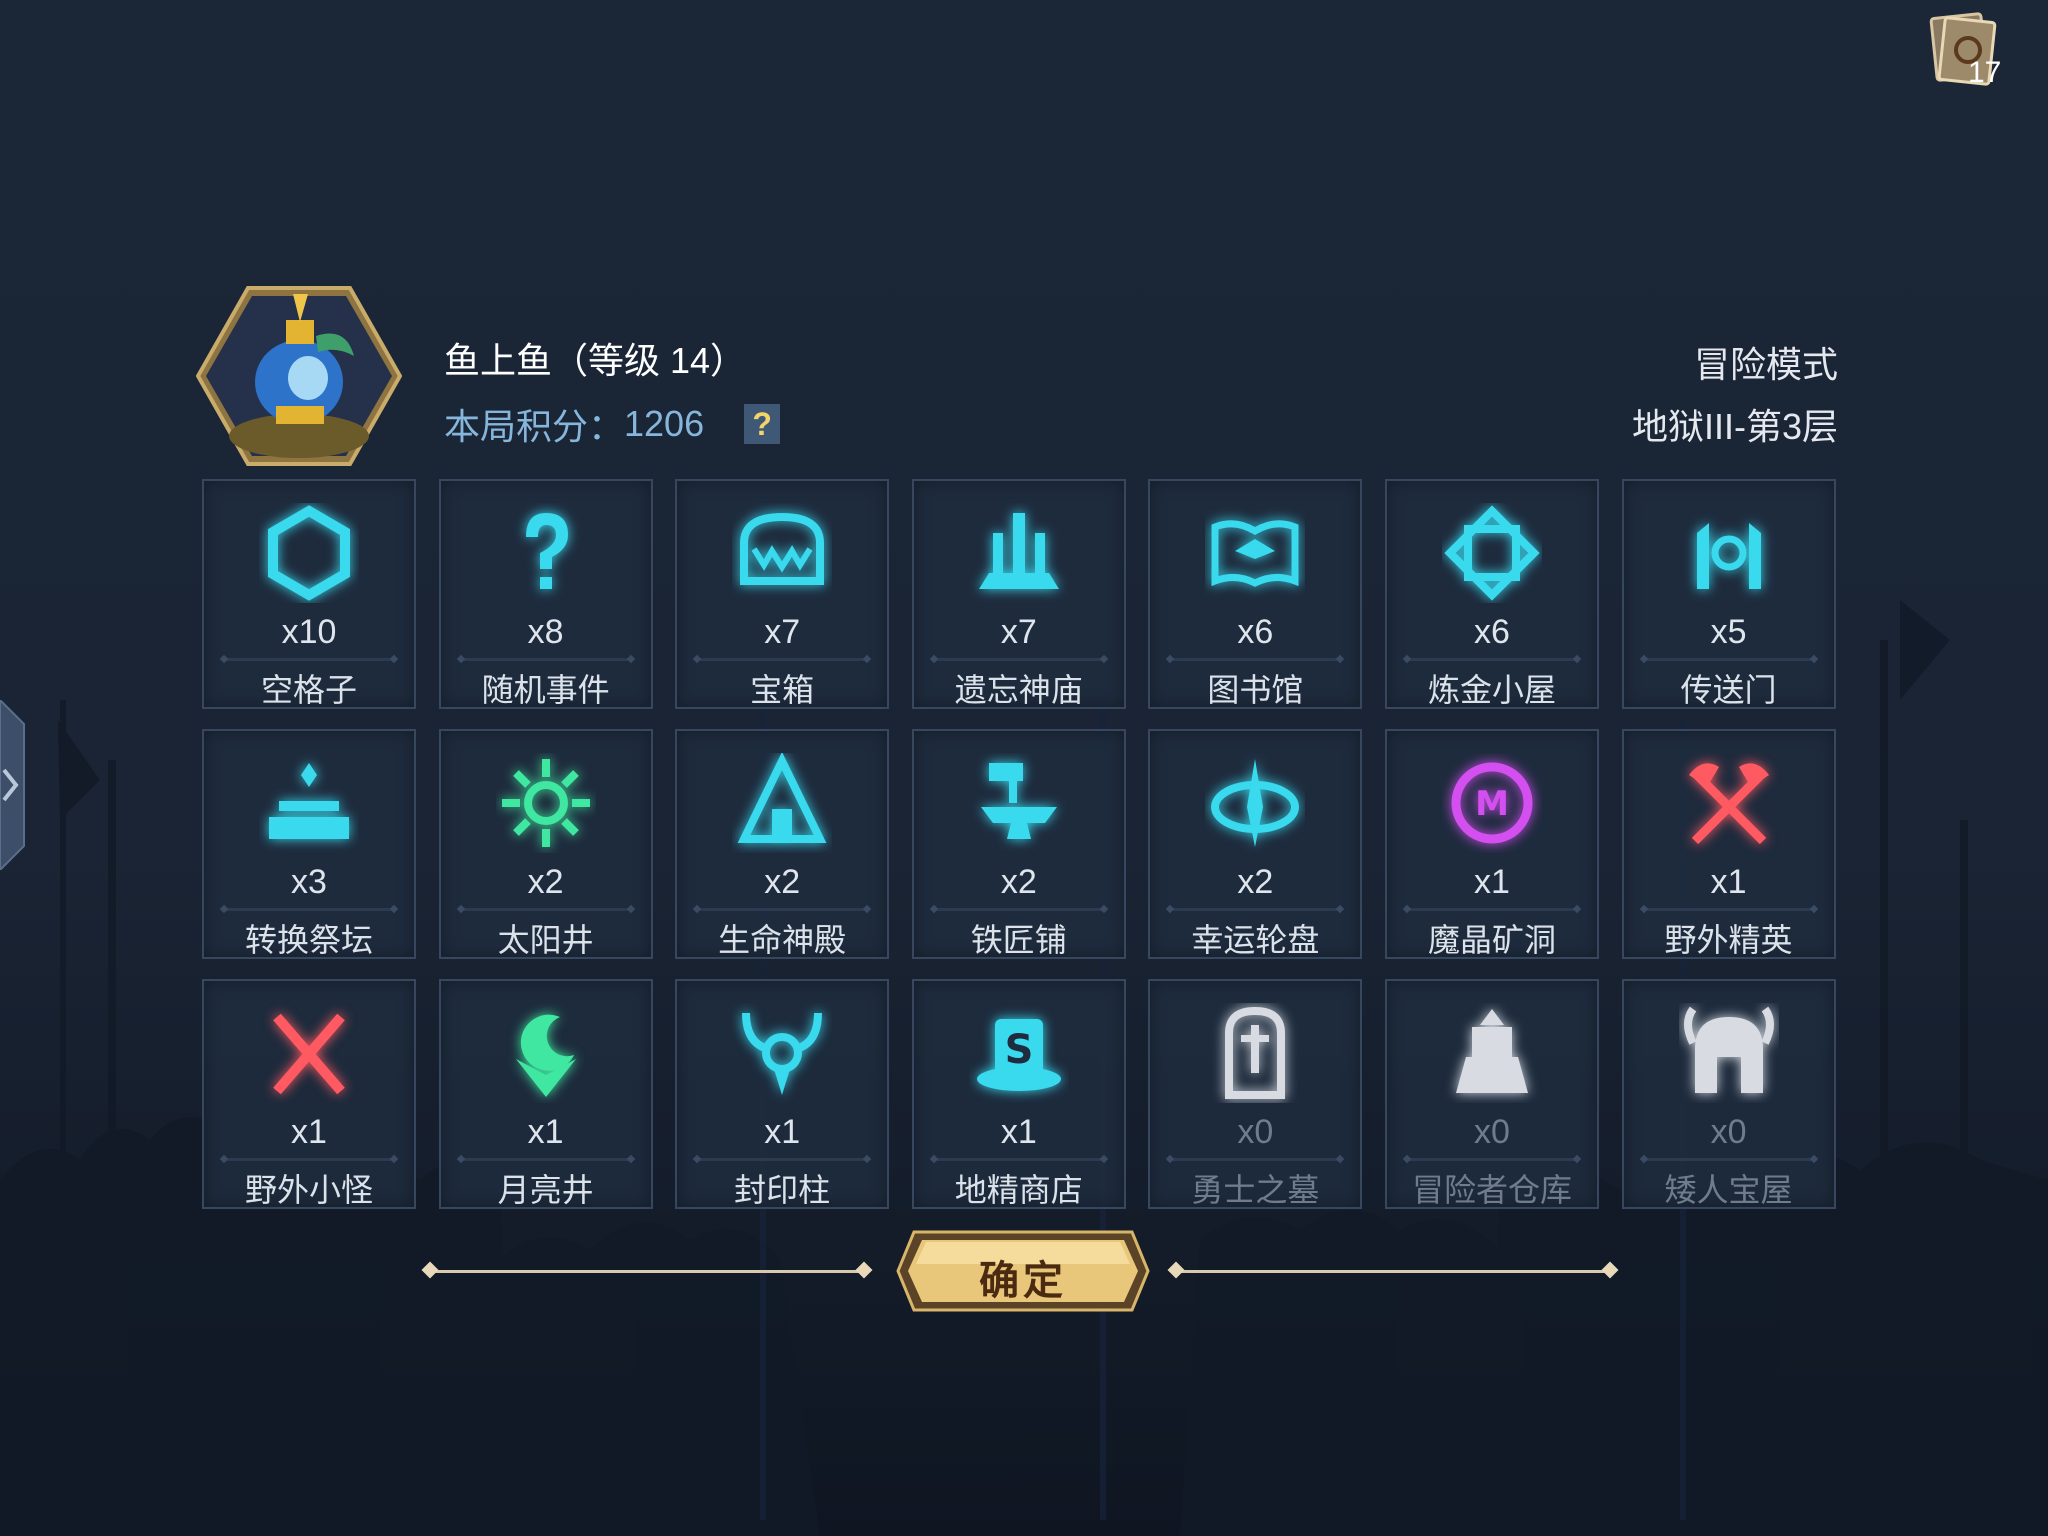  What do you see at coordinates (1728, 1049) in the screenshot?
I see `dwarf-helmet-icon` at bounding box center [1728, 1049].